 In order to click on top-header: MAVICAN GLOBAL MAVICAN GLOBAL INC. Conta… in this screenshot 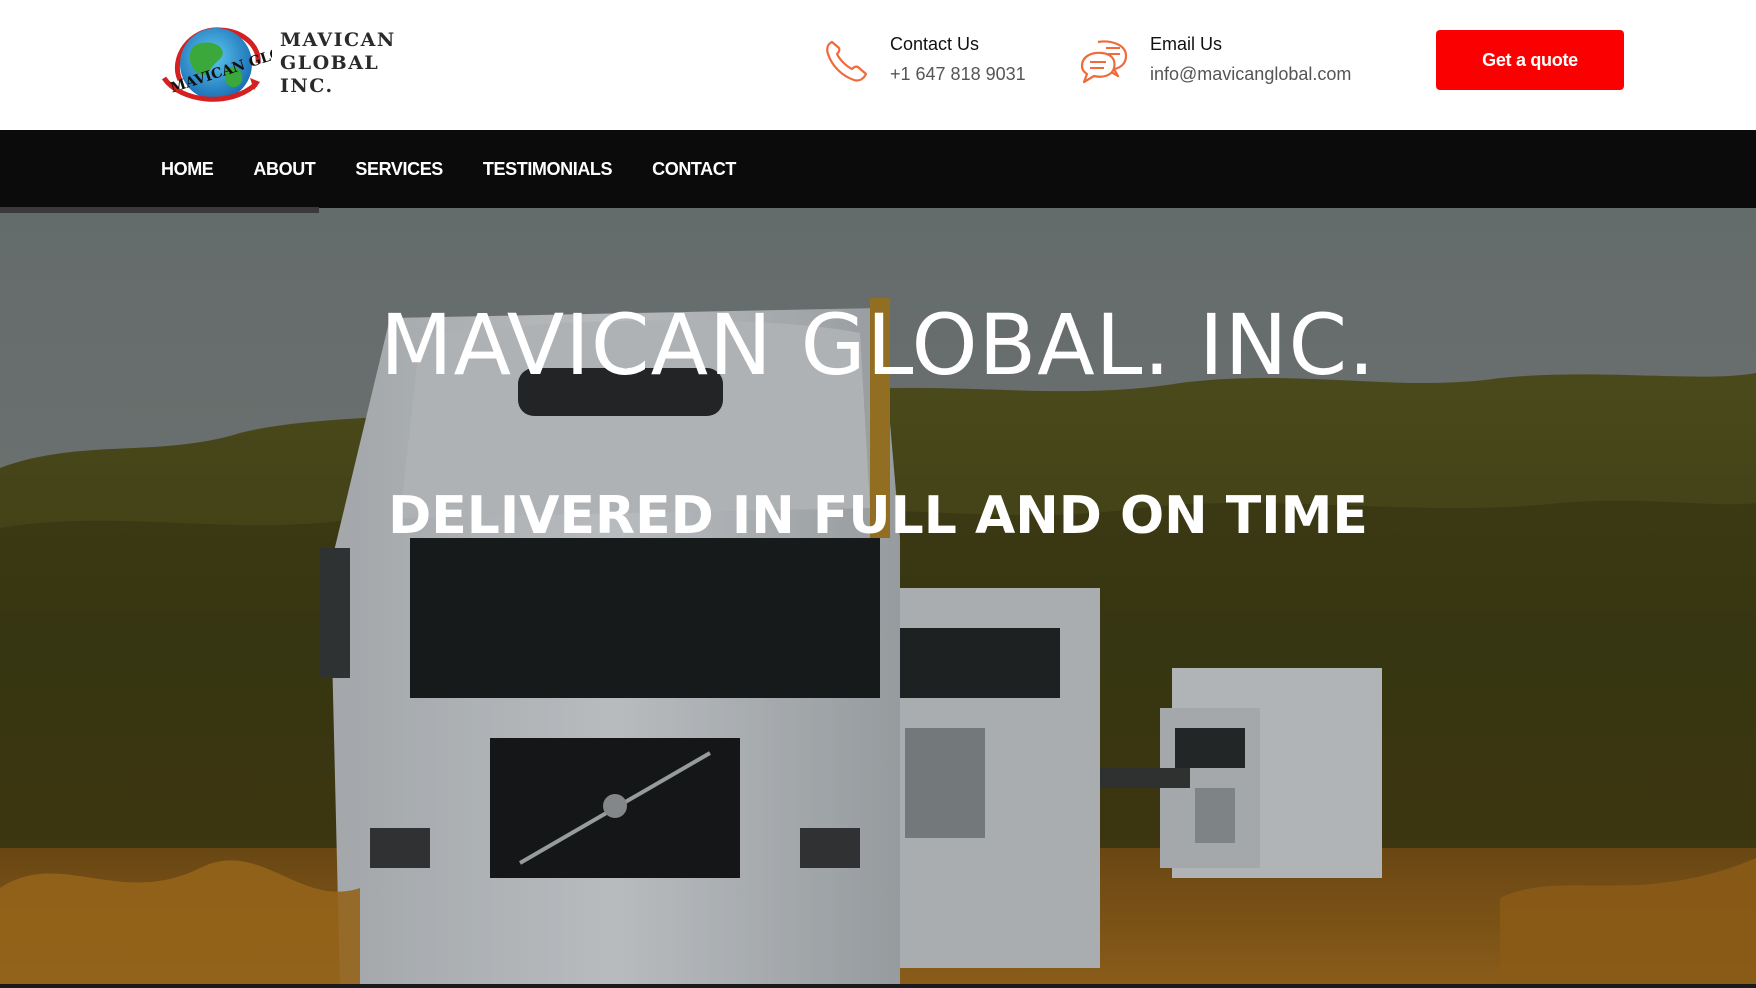, I will do `click(878, 65)`.